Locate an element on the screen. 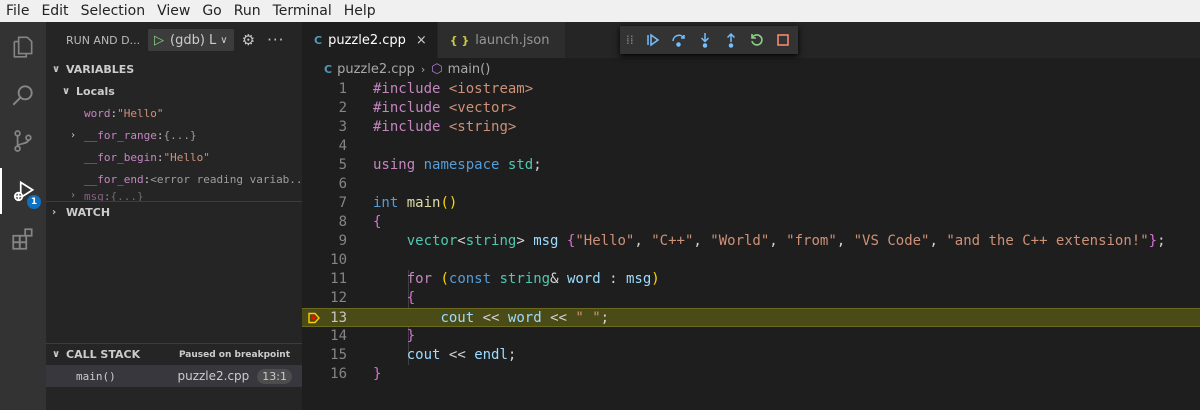 The width and height of the screenshot is (1200, 410). locals-scope: ∨ Locals is located at coordinates (174, 91).